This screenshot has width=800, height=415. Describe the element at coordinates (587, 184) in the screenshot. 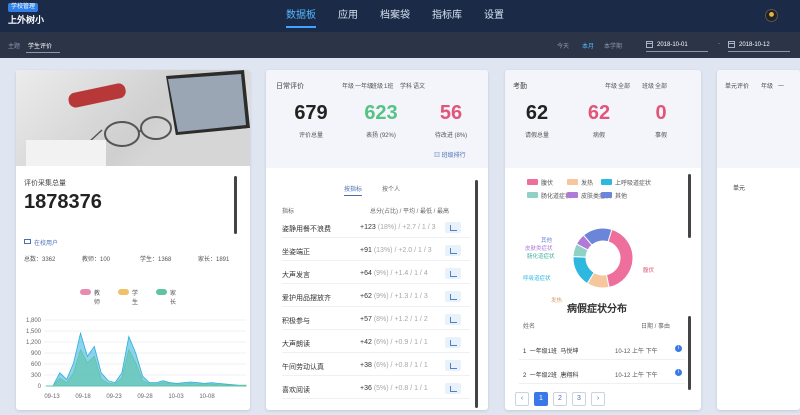

I see `legend-label: 发热` at that location.